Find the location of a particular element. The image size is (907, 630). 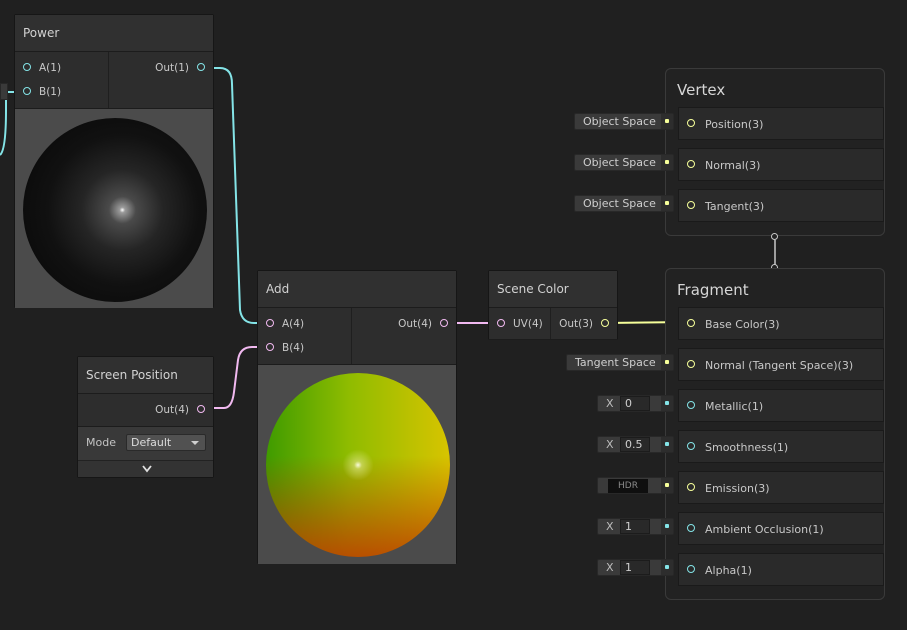

scene-color-input-uv: UV(4) is located at coordinates (519, 324).